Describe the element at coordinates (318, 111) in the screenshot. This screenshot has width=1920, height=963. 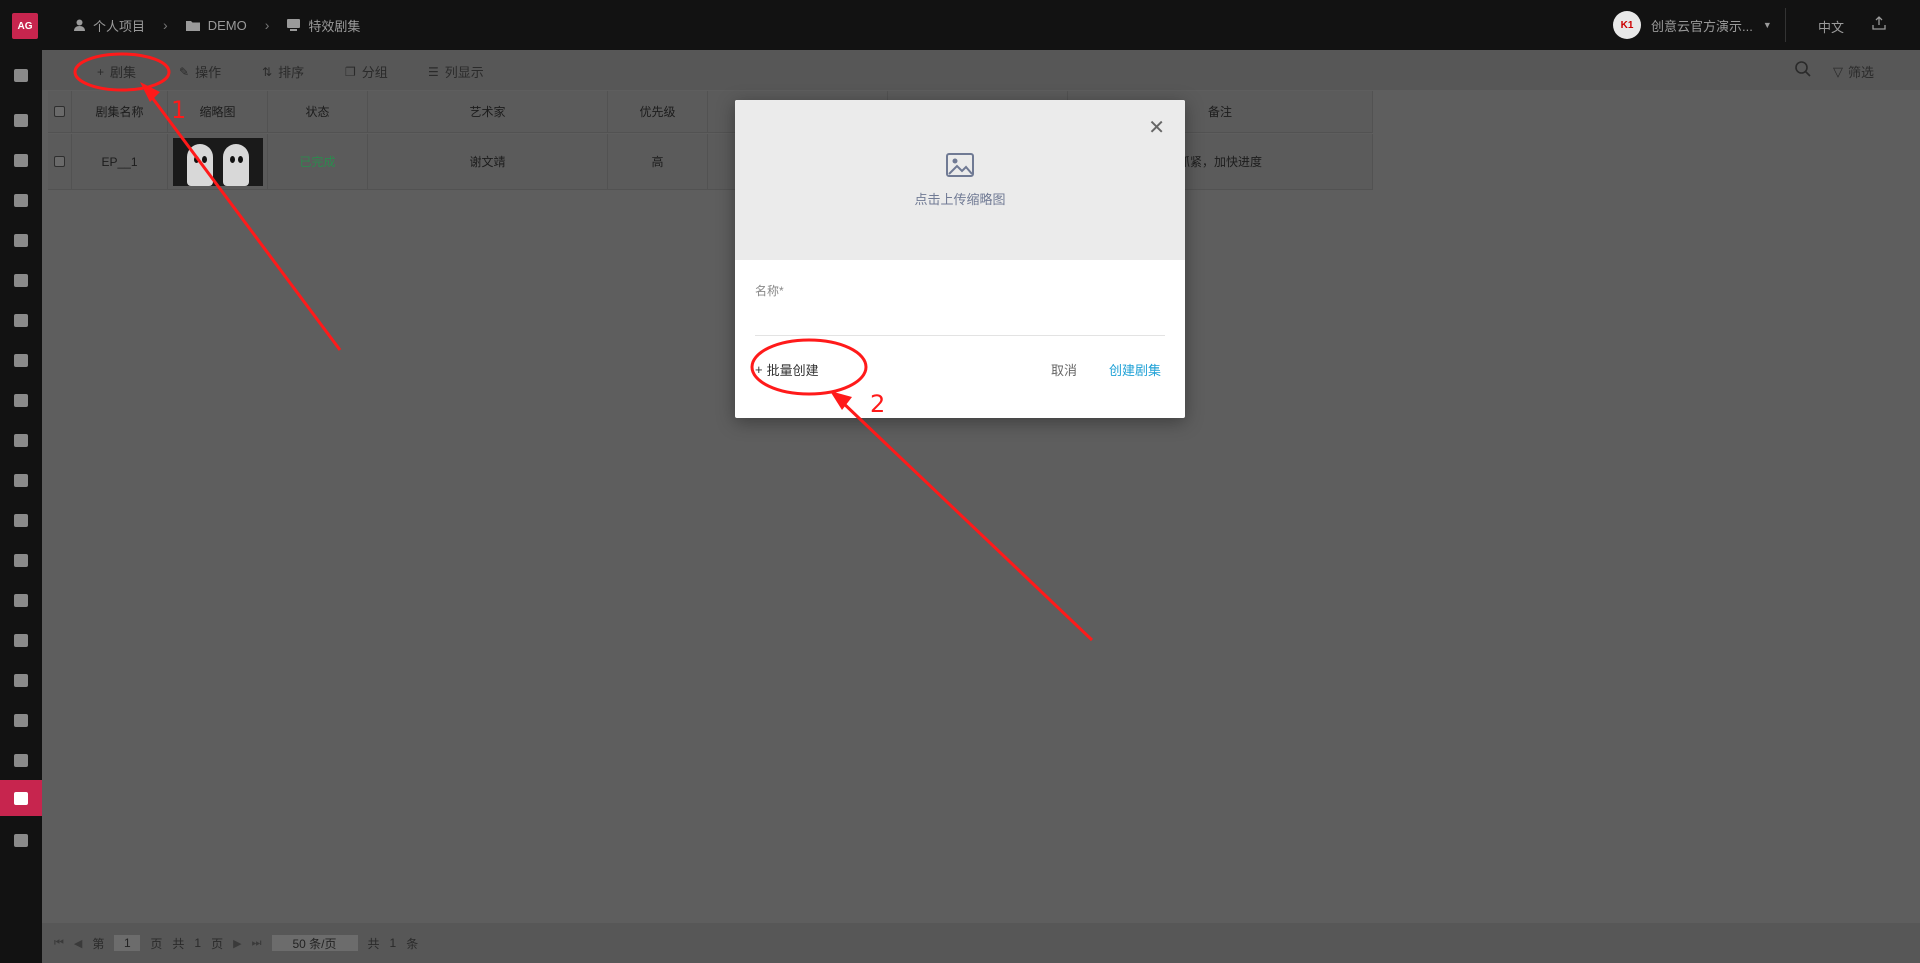
I see `header-status: 状态` at that location.